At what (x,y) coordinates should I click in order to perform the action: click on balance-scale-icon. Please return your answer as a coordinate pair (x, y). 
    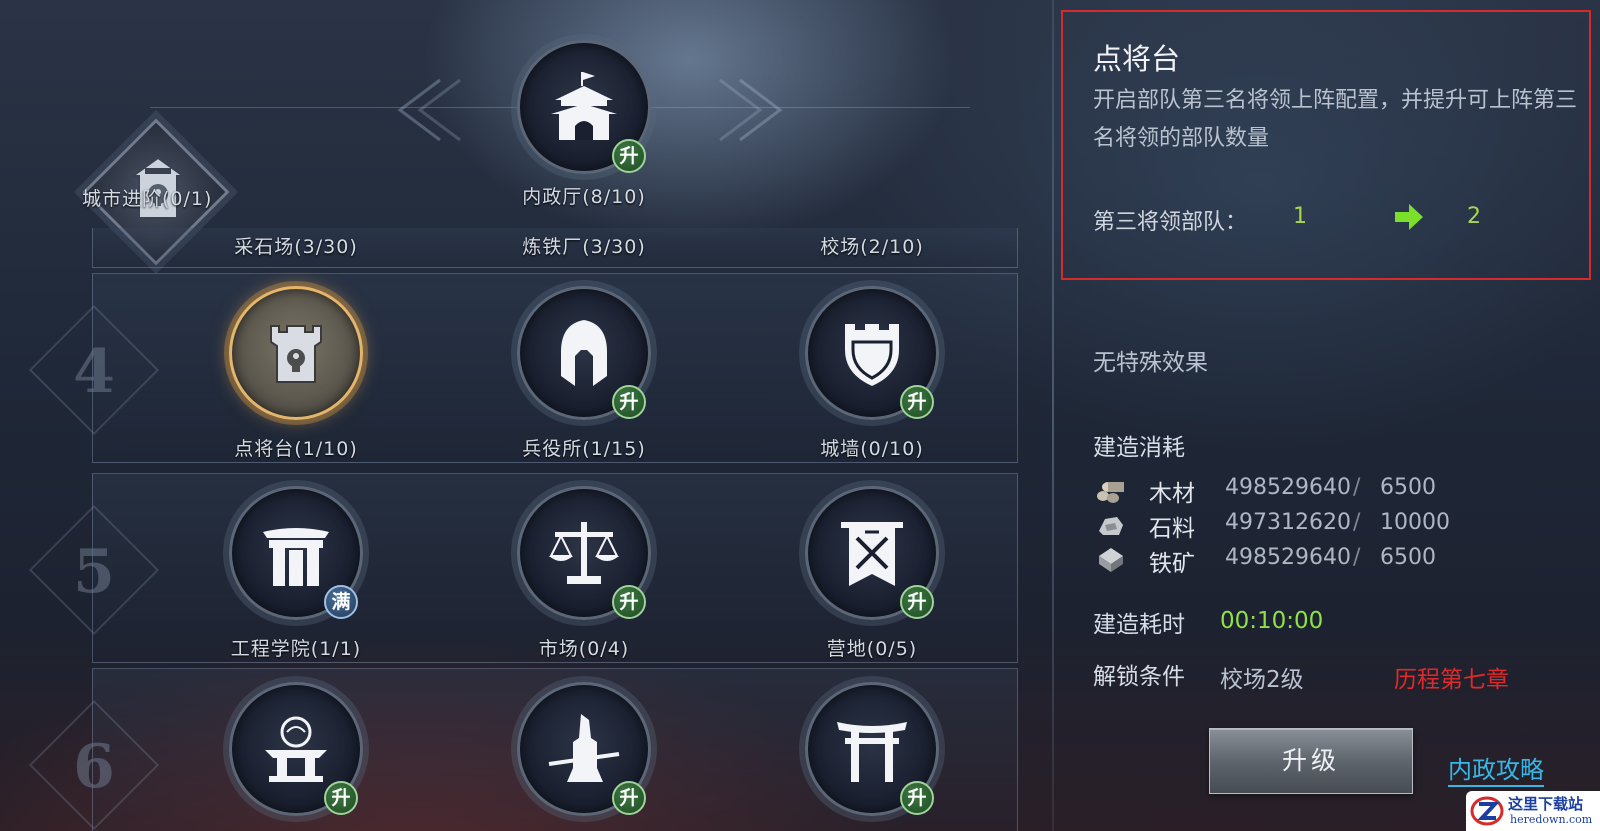
    Looking at the image, I should click on (584, 553).